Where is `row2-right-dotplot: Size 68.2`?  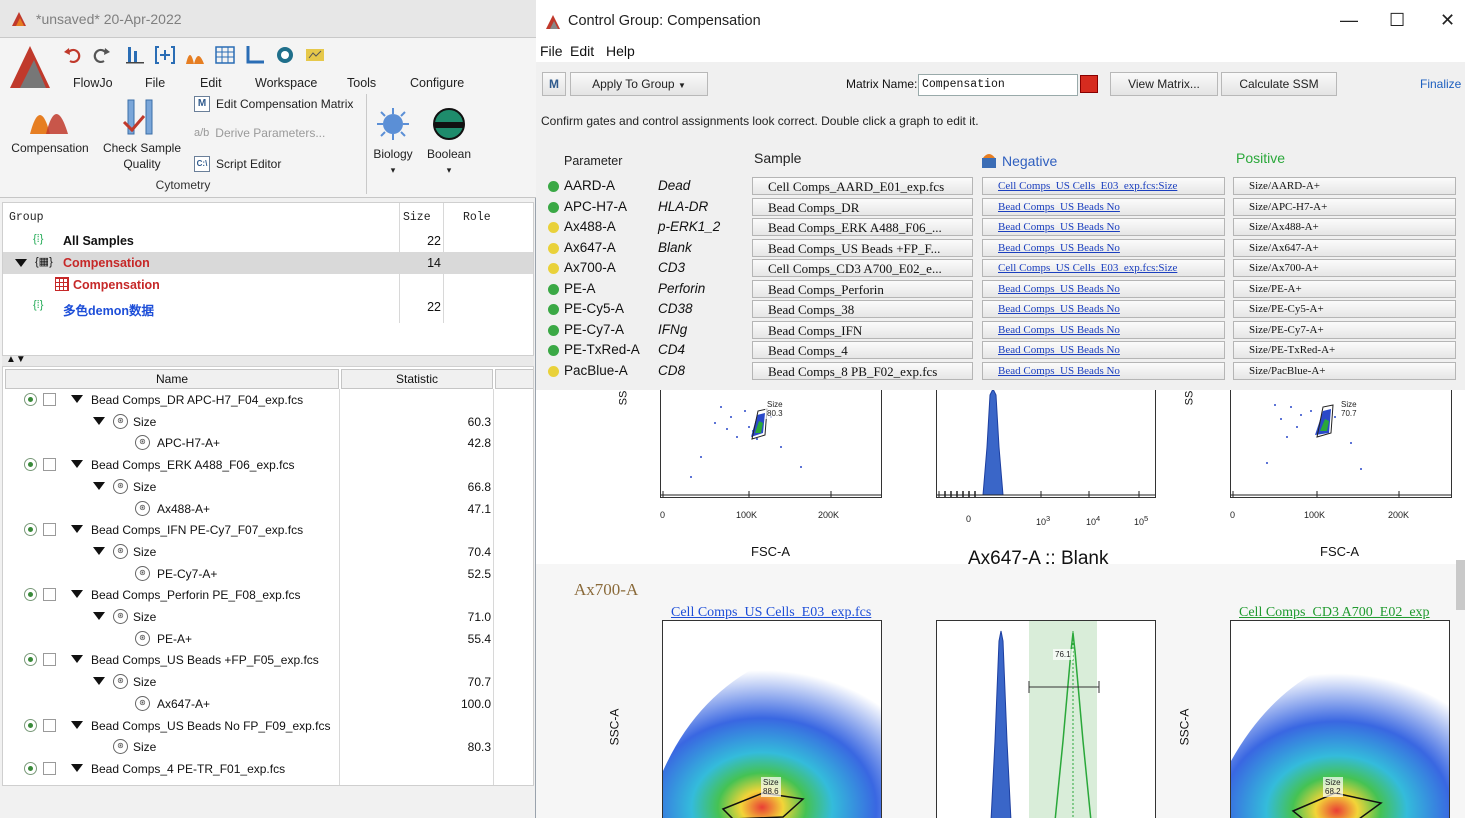
row2-right-dotplot: Size 68.2 is located at coordinates (1340, 719).